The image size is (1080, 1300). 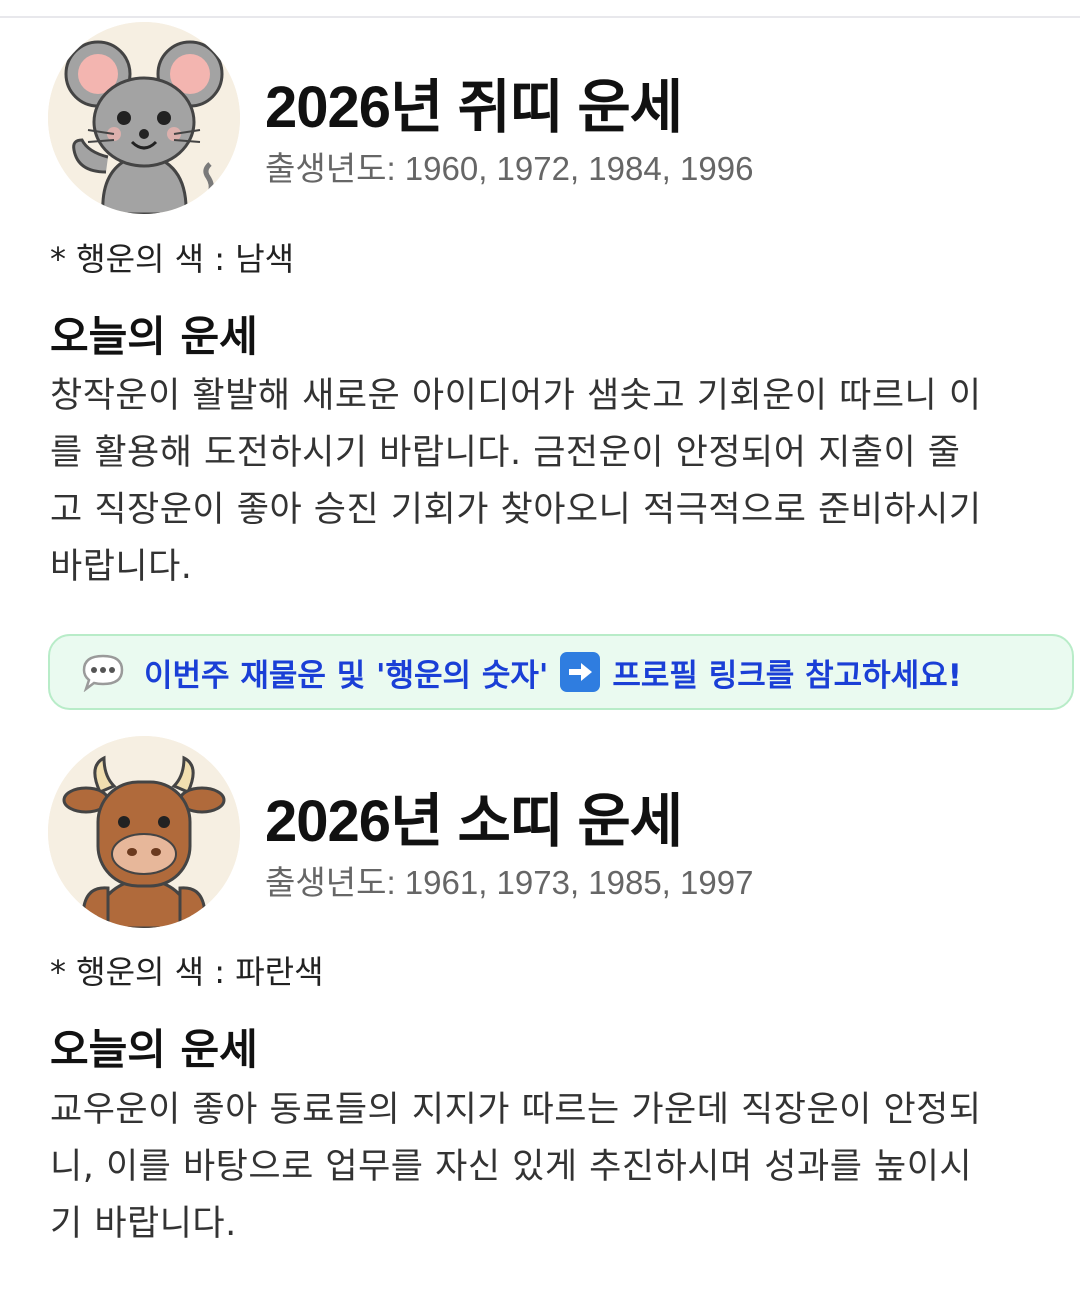 What do you see at coordinates (346, 675) in the screenshot?
I see `banner-text: 이번주 재물운 및 '행운의 숫자'` at bounding box center [346, 675].